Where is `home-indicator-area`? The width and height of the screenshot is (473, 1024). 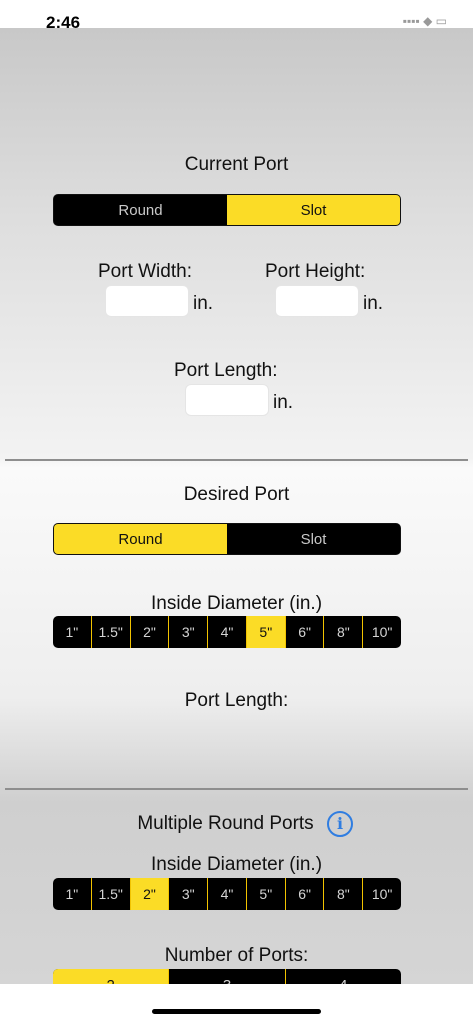 home-indicator-area is located at coordinates (236, 1004).